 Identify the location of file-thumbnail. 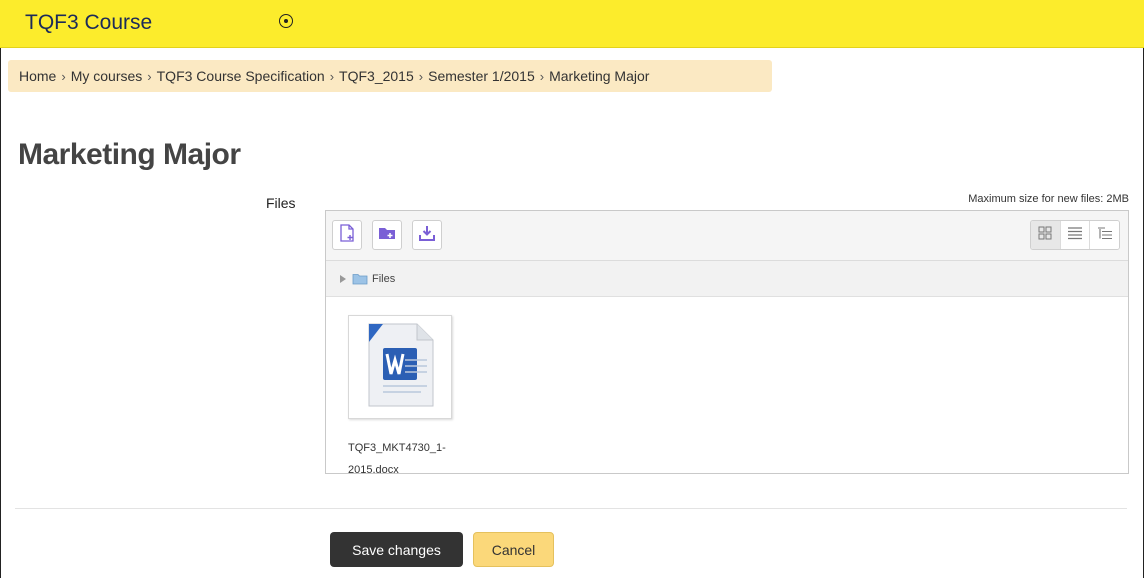
(400, 367).